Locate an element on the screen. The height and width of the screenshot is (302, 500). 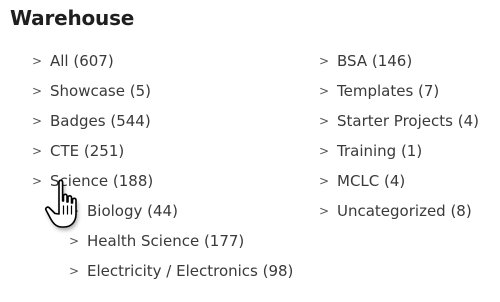
category-label: All (607) is located at coordinates (82, 61).